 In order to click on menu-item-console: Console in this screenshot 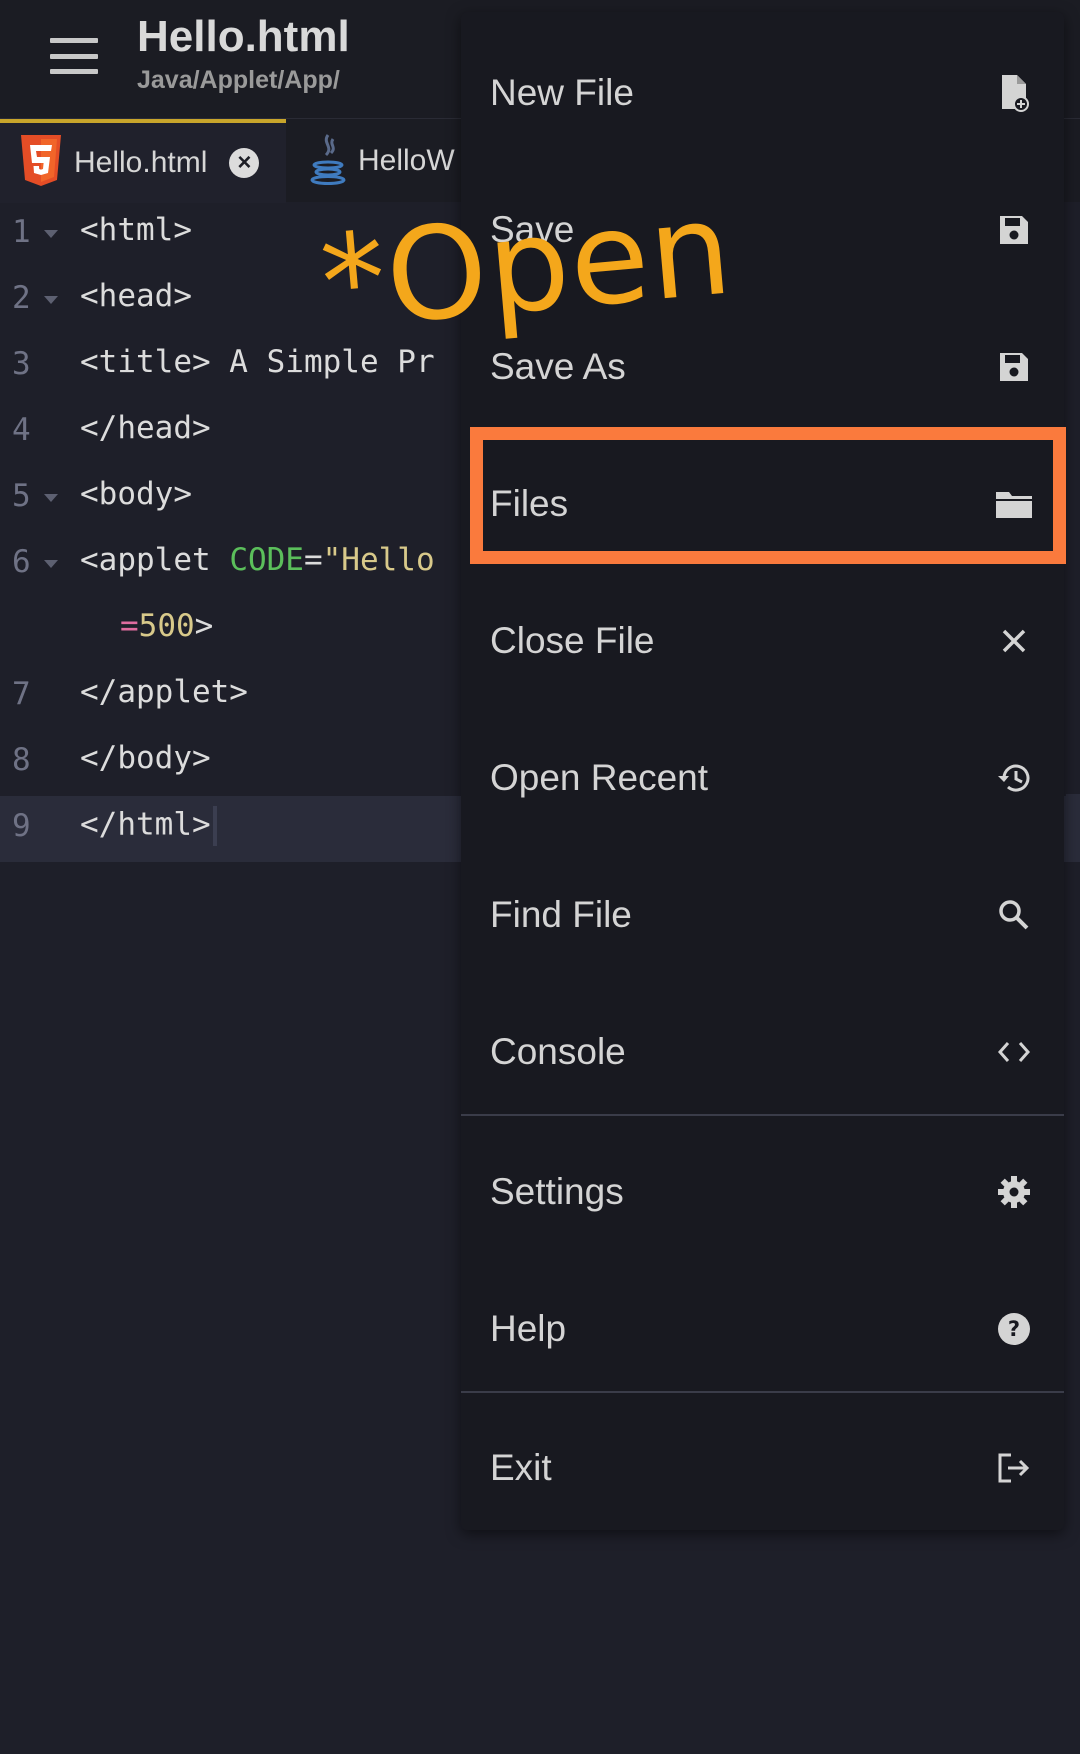, I will do `click(762, 1051)`.